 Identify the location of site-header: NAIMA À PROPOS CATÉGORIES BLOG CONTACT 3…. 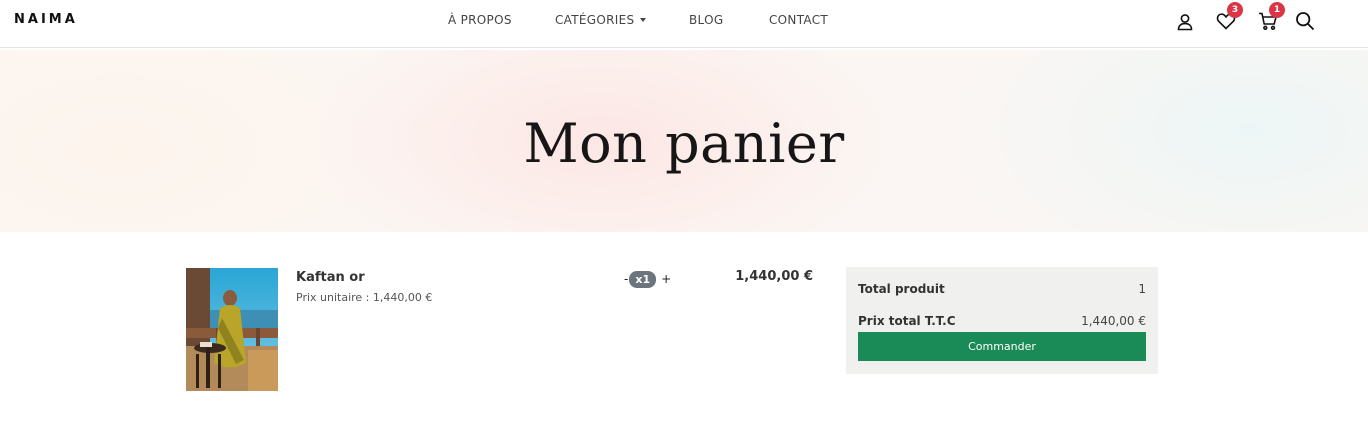
(684, 24).